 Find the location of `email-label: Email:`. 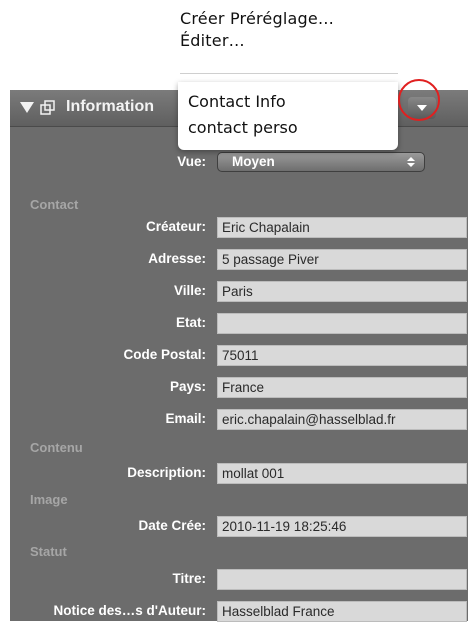

email-label: Email: is located at coordinates (185, 418).